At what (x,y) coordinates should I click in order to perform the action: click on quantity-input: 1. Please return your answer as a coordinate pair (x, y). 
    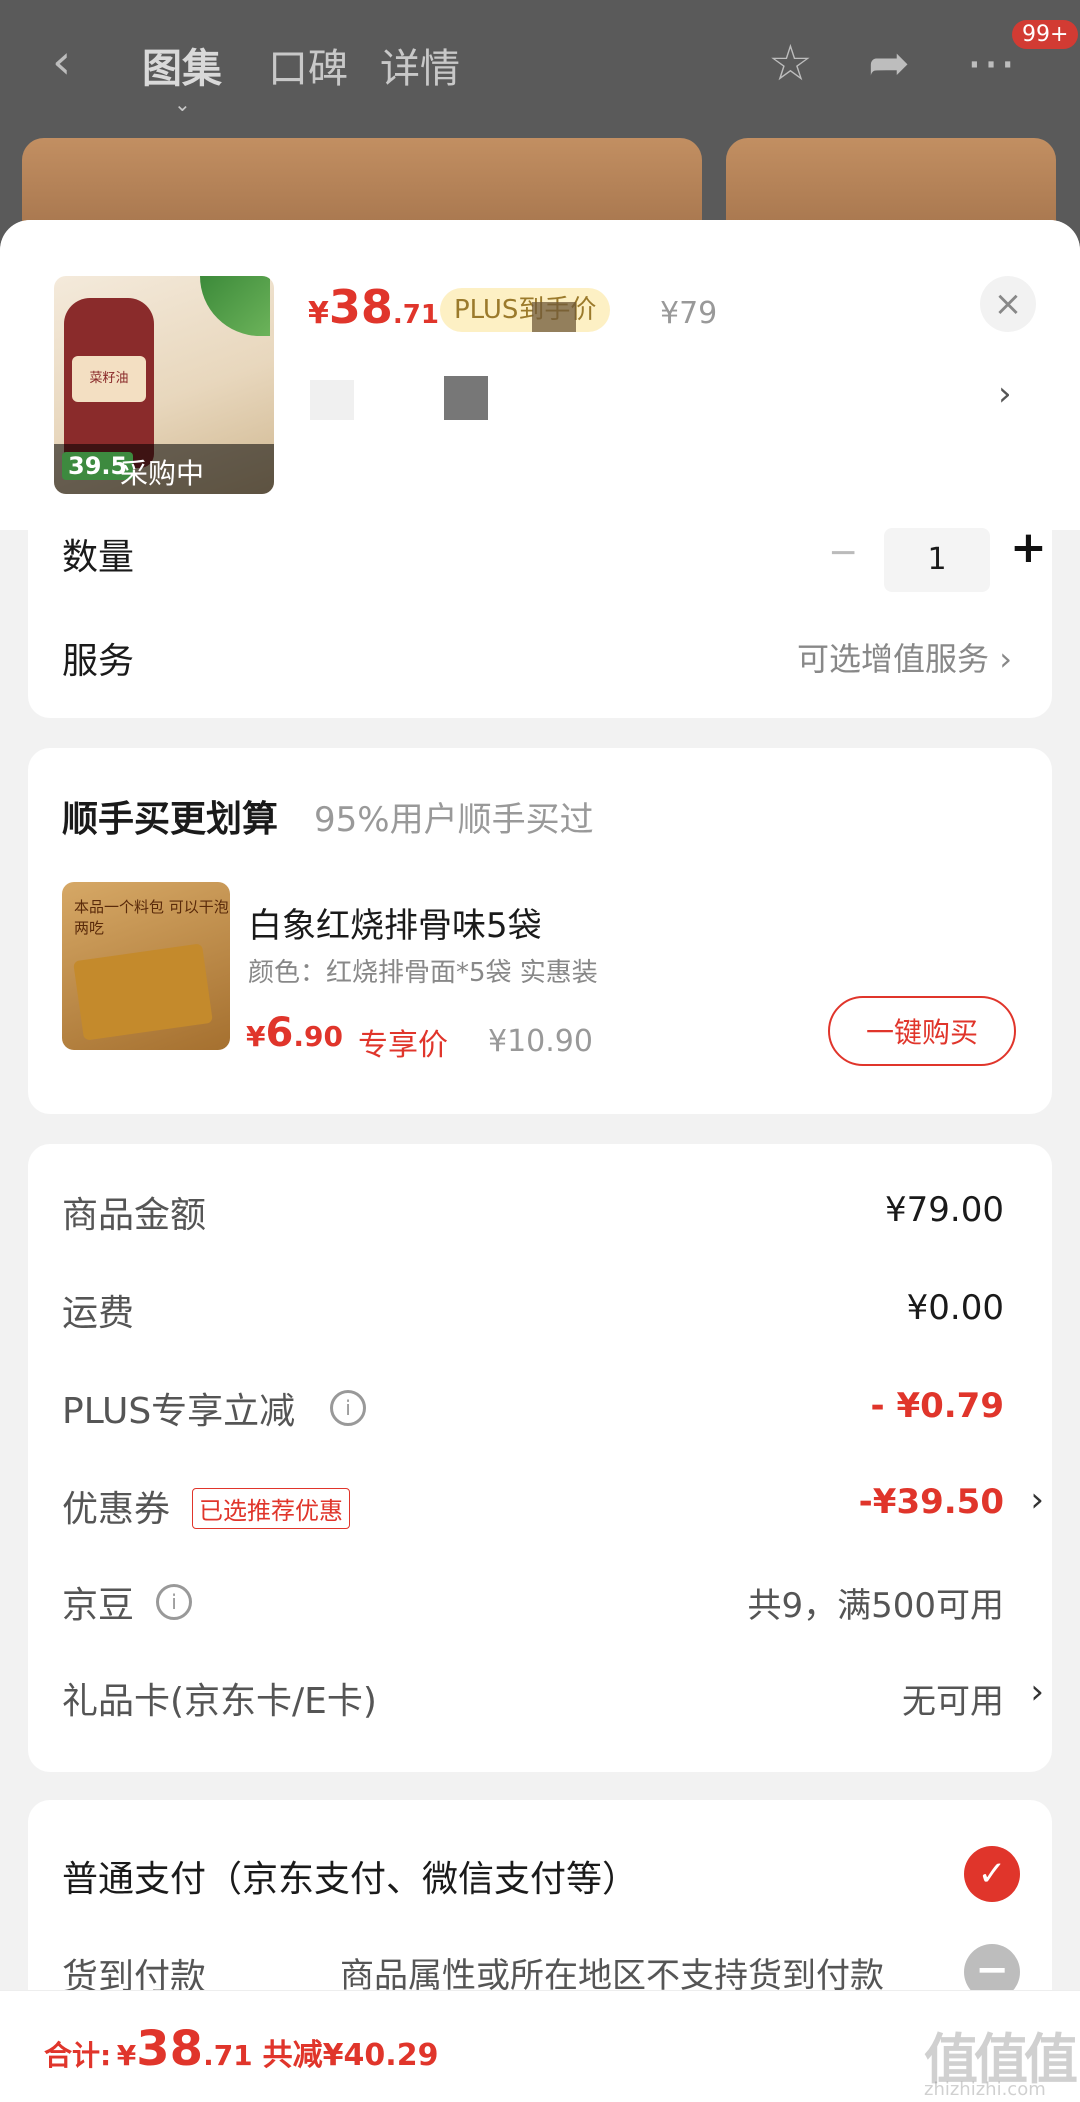
    Looking at the image, I should click on (937, 560).